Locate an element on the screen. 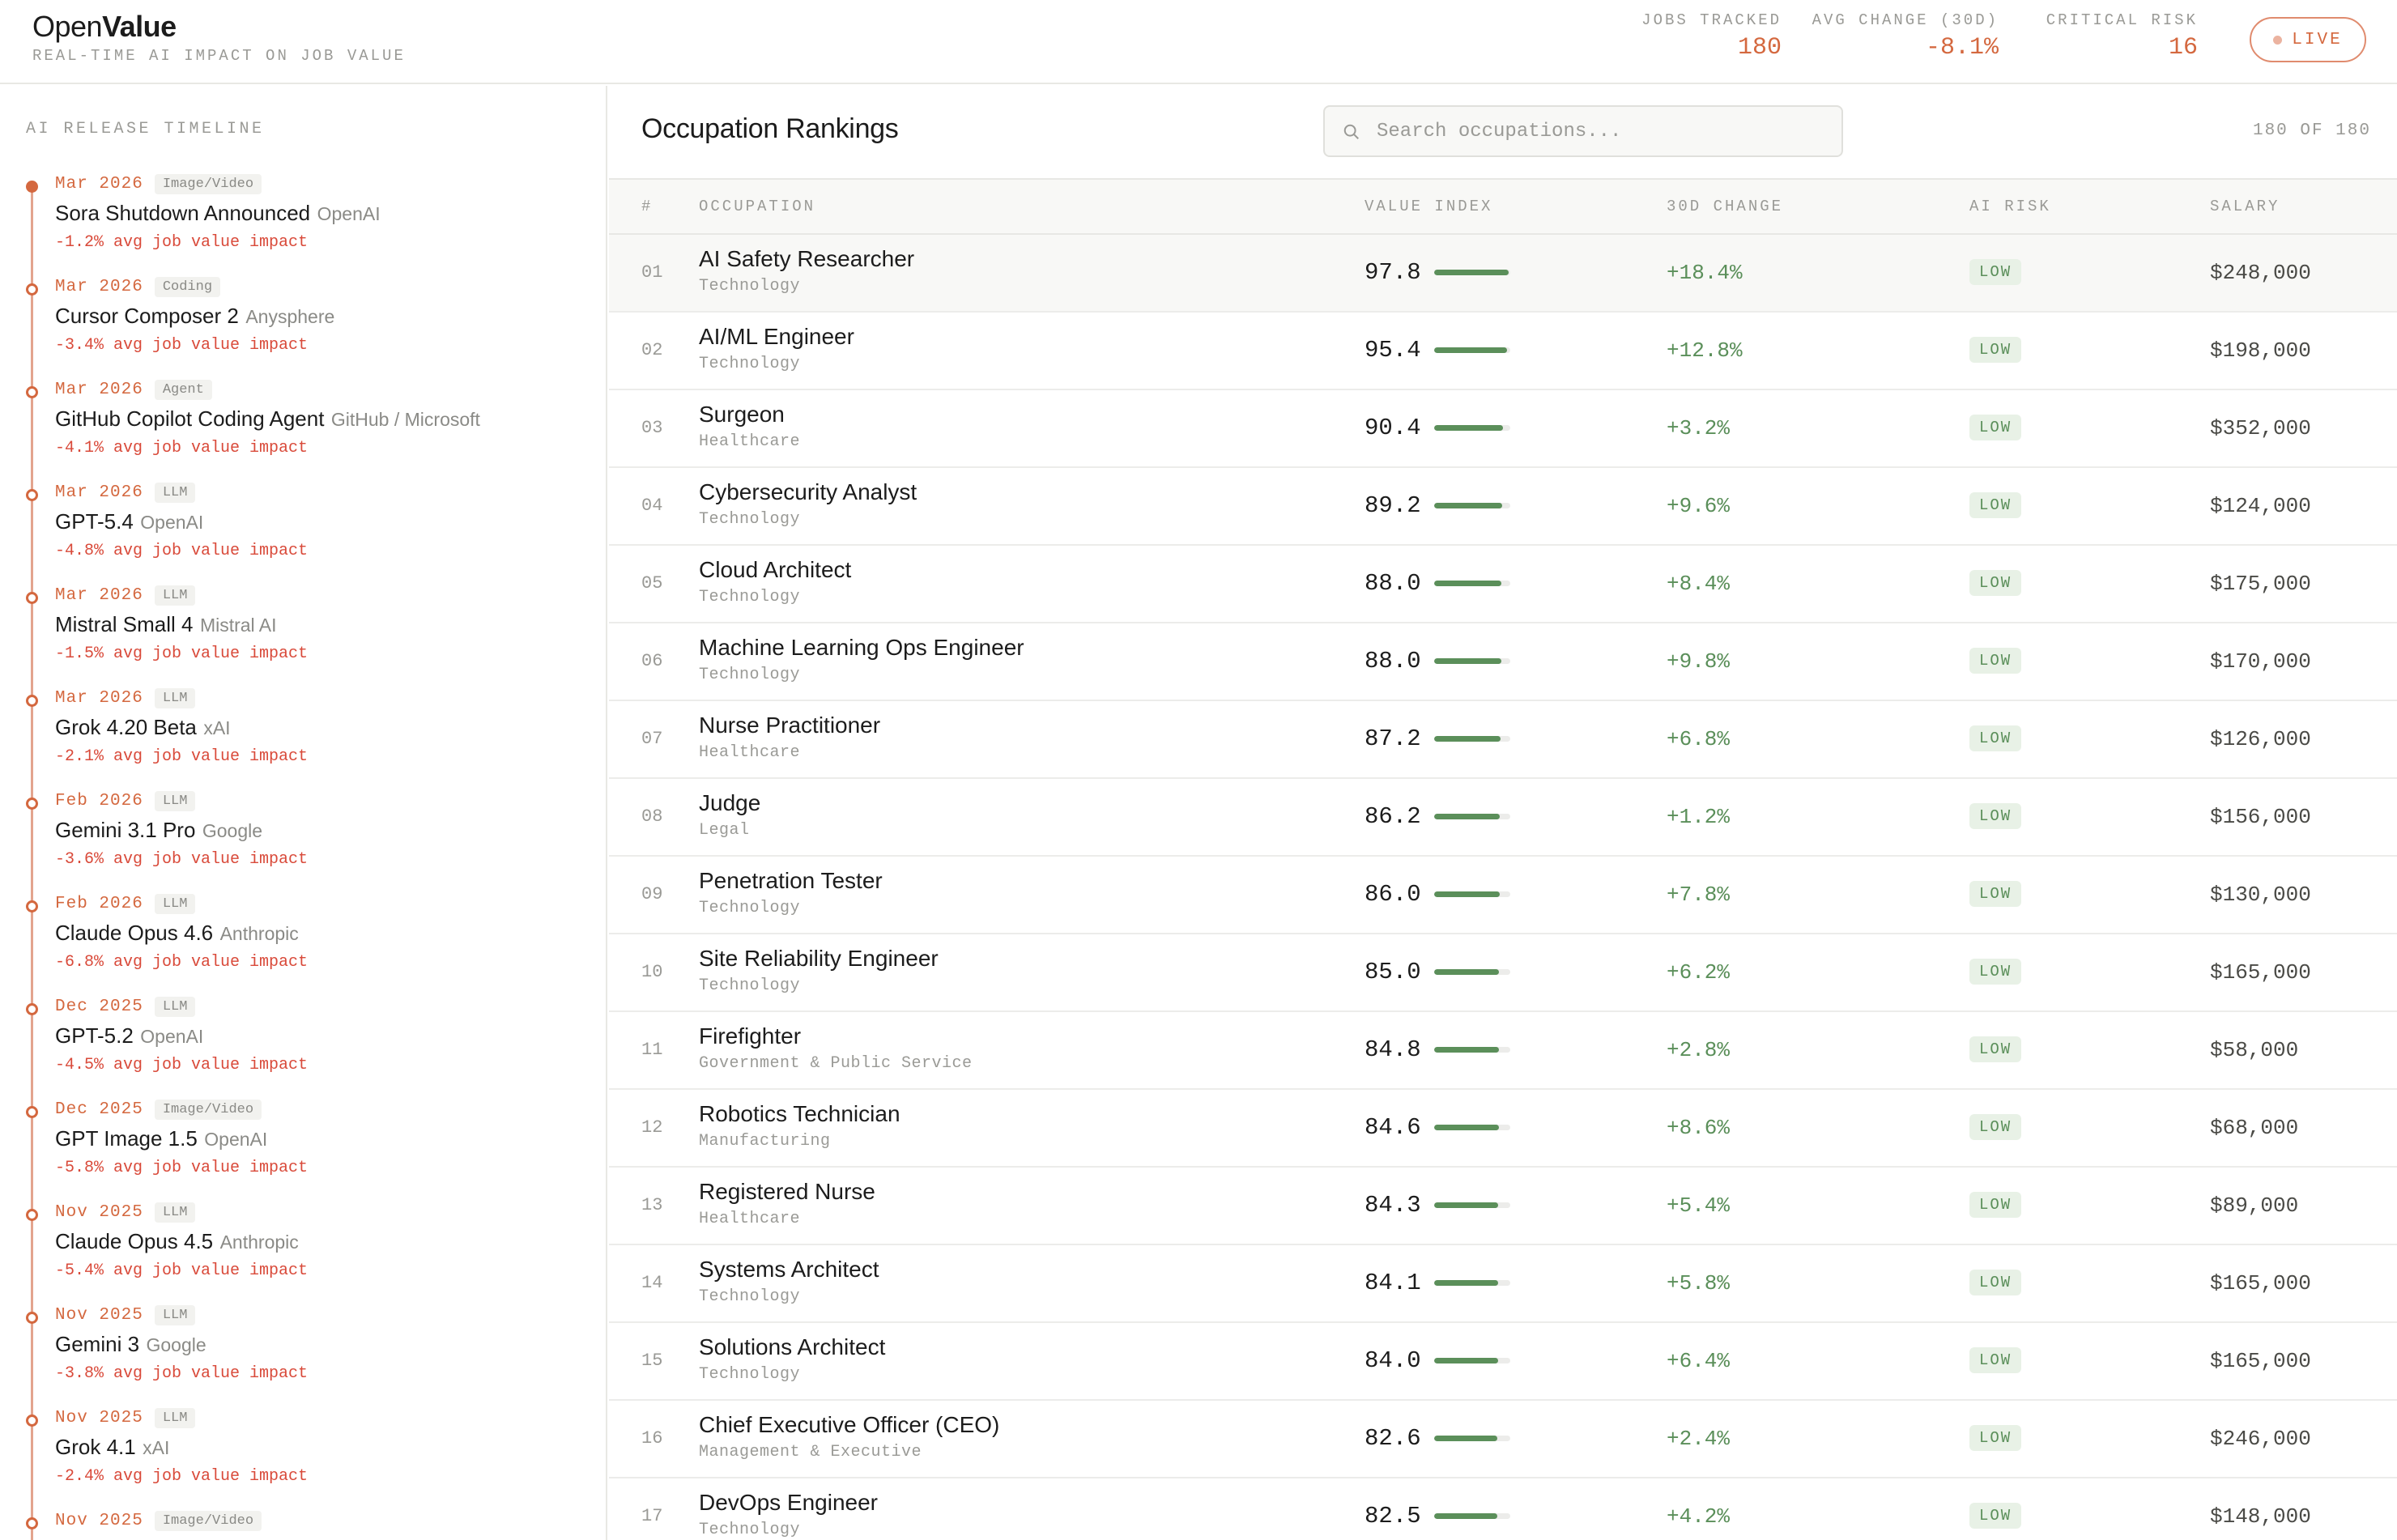 The width and height of the screenshot is (2397, 1540). timeline-item: Nov 2025 Image/Video is located at coordinates (303, 1524).